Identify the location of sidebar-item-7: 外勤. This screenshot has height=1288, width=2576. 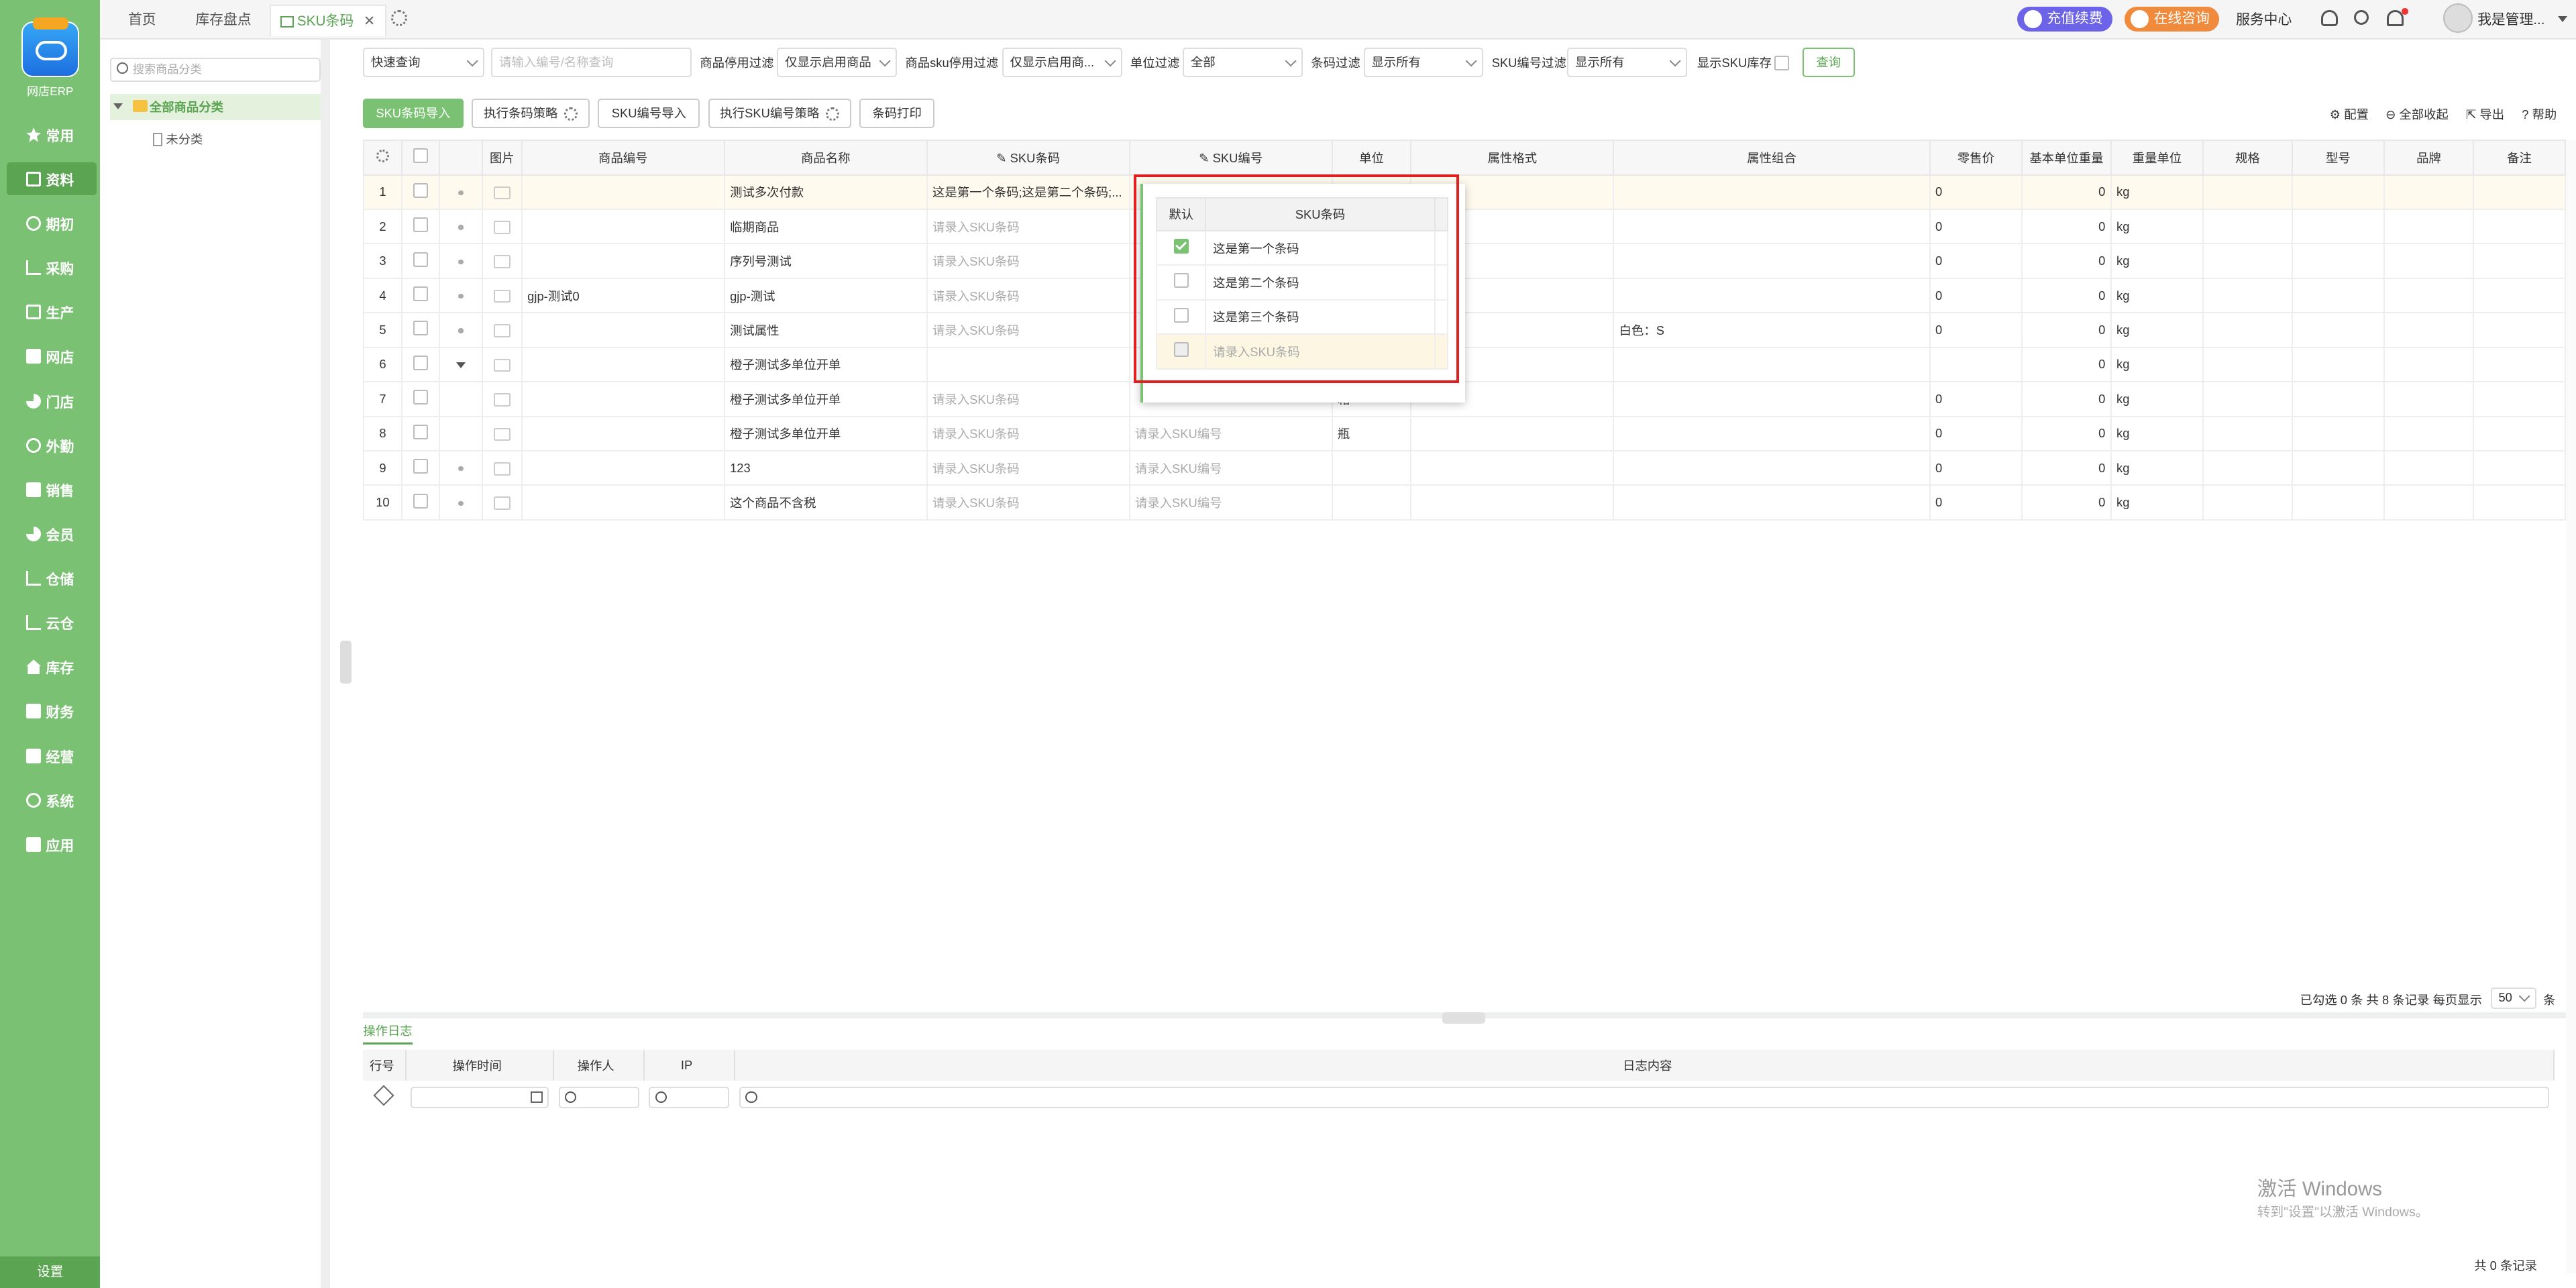
(50, 445).